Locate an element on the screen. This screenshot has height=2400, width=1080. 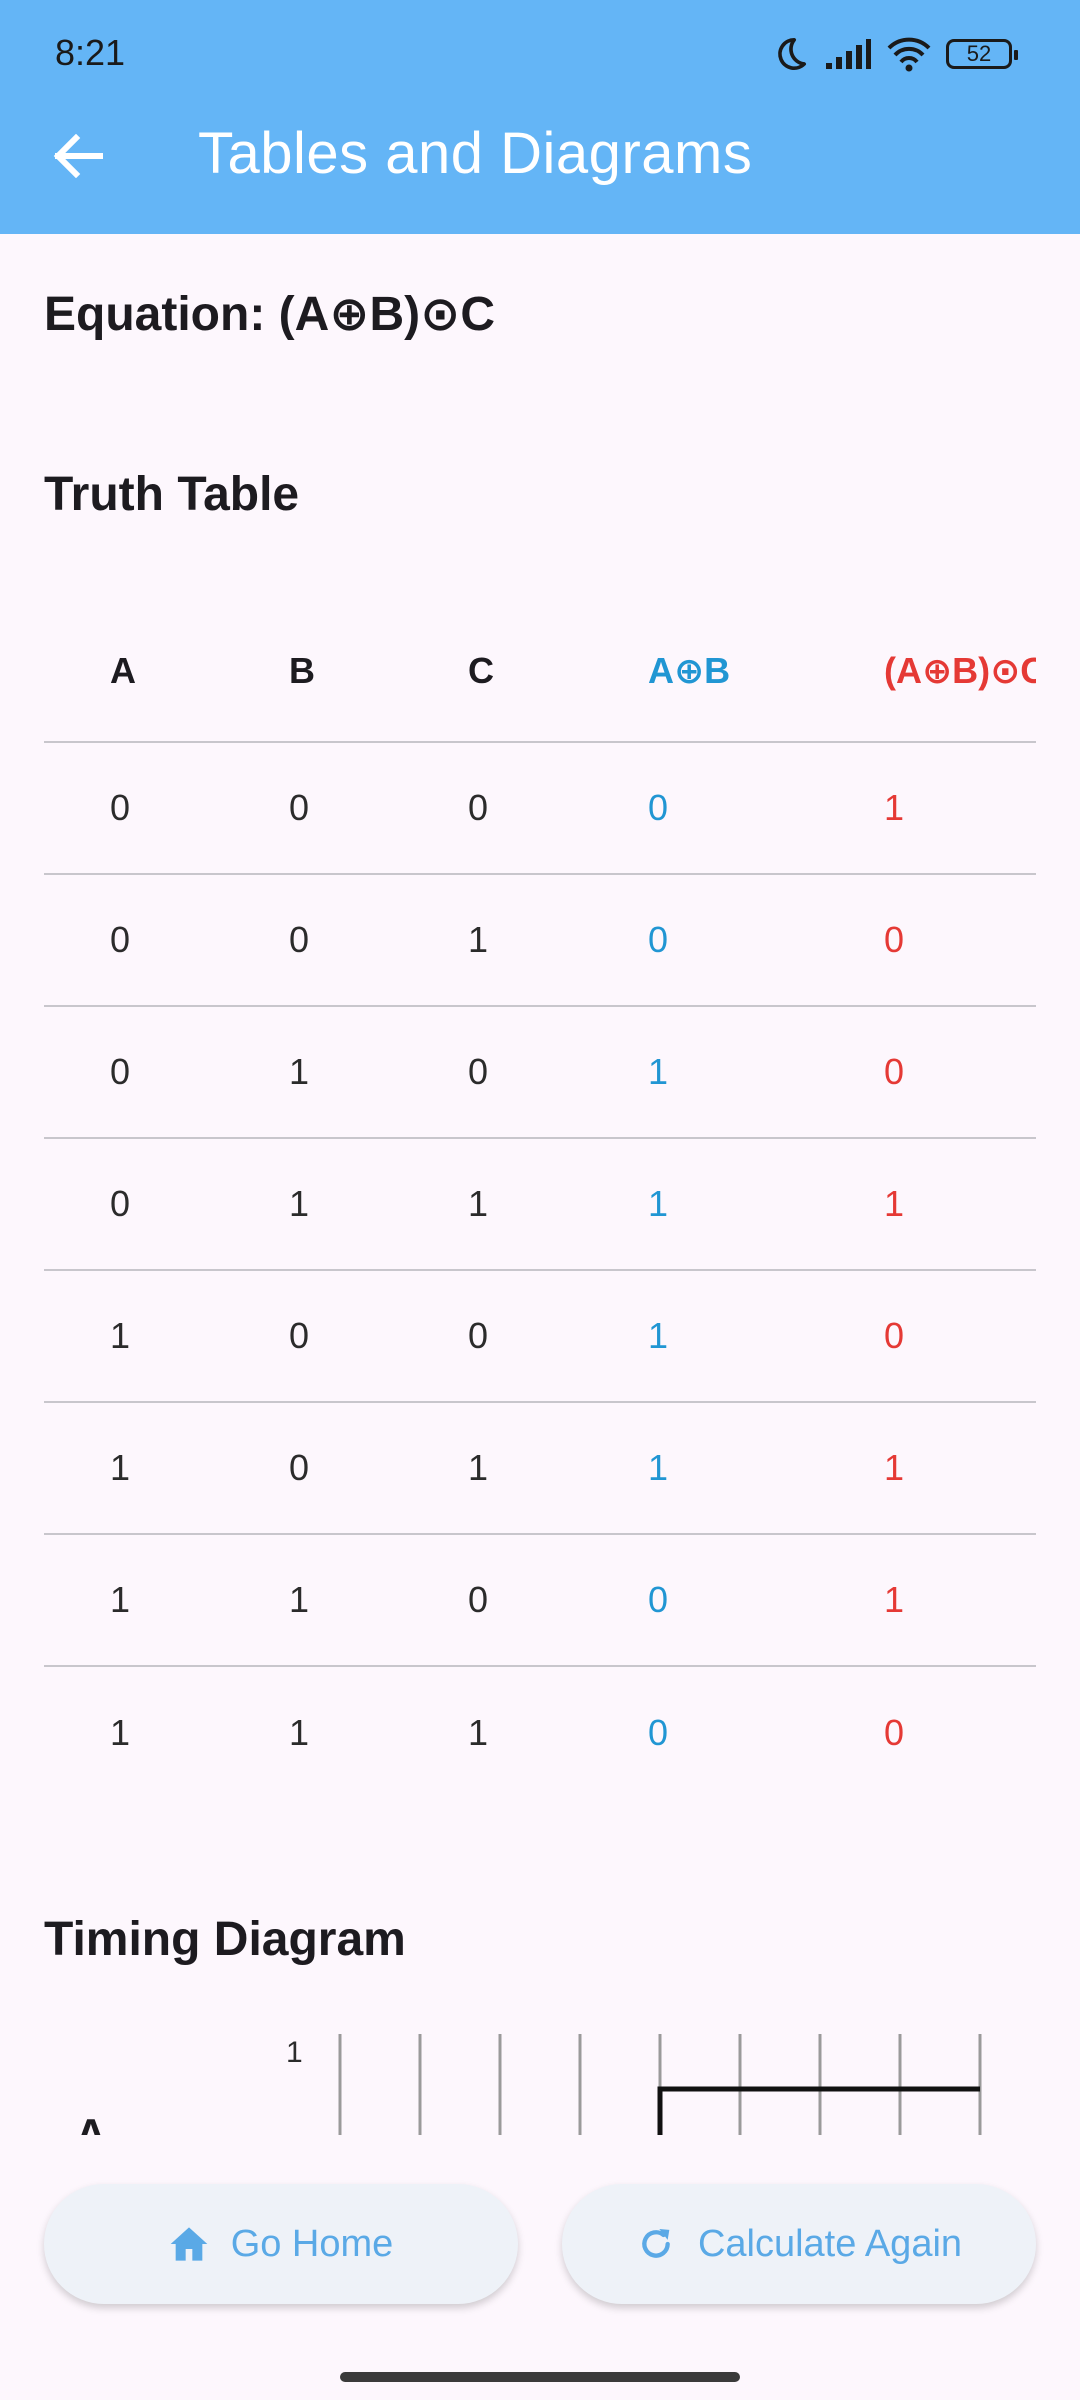
signal-icon is located at coordinates (848, 54).